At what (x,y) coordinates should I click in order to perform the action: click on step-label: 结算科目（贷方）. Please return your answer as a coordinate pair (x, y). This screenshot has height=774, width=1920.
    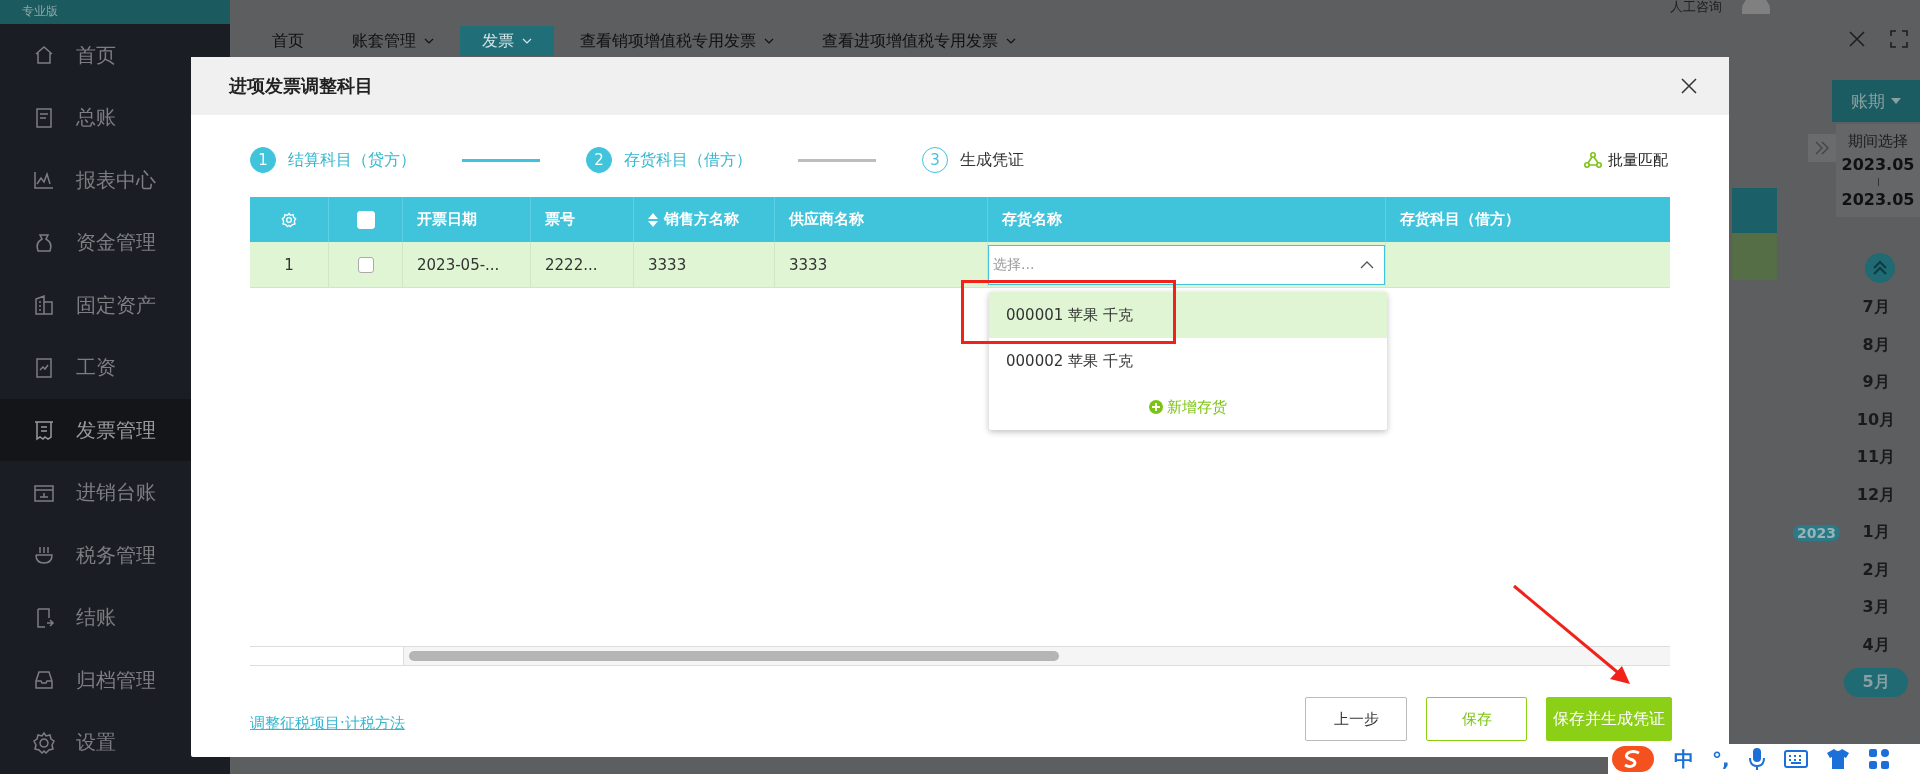
    Looking at the image, I should click on (352, 160).